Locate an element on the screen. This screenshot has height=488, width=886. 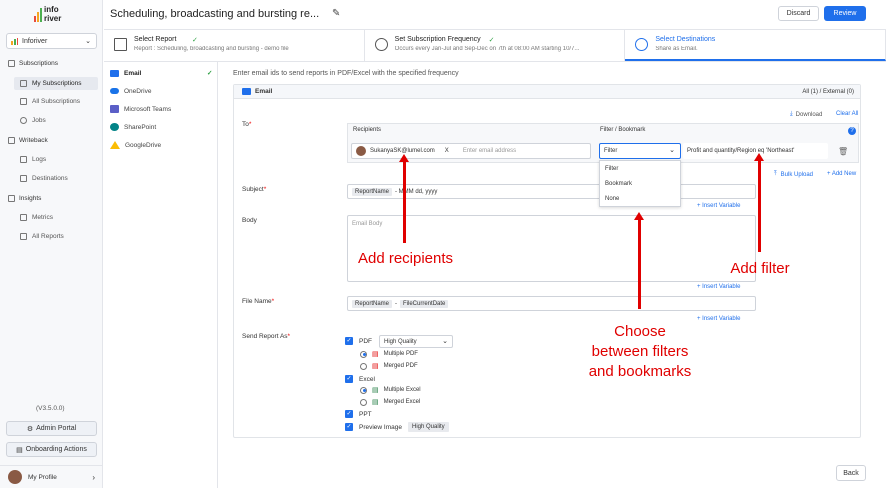
bulk-upload-link: ⤒ Bulk Upload is located at coordinates (793, 174).